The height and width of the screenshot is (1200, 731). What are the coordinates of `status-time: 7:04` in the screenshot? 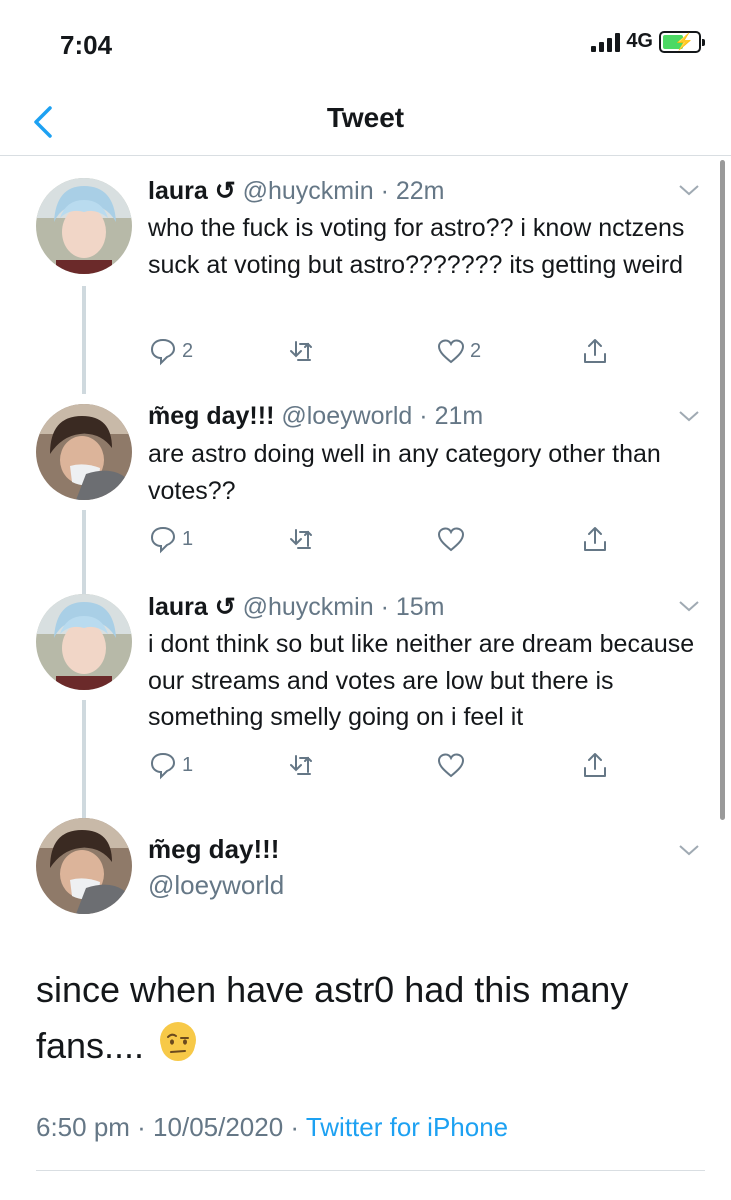 It's located at (86, 45).